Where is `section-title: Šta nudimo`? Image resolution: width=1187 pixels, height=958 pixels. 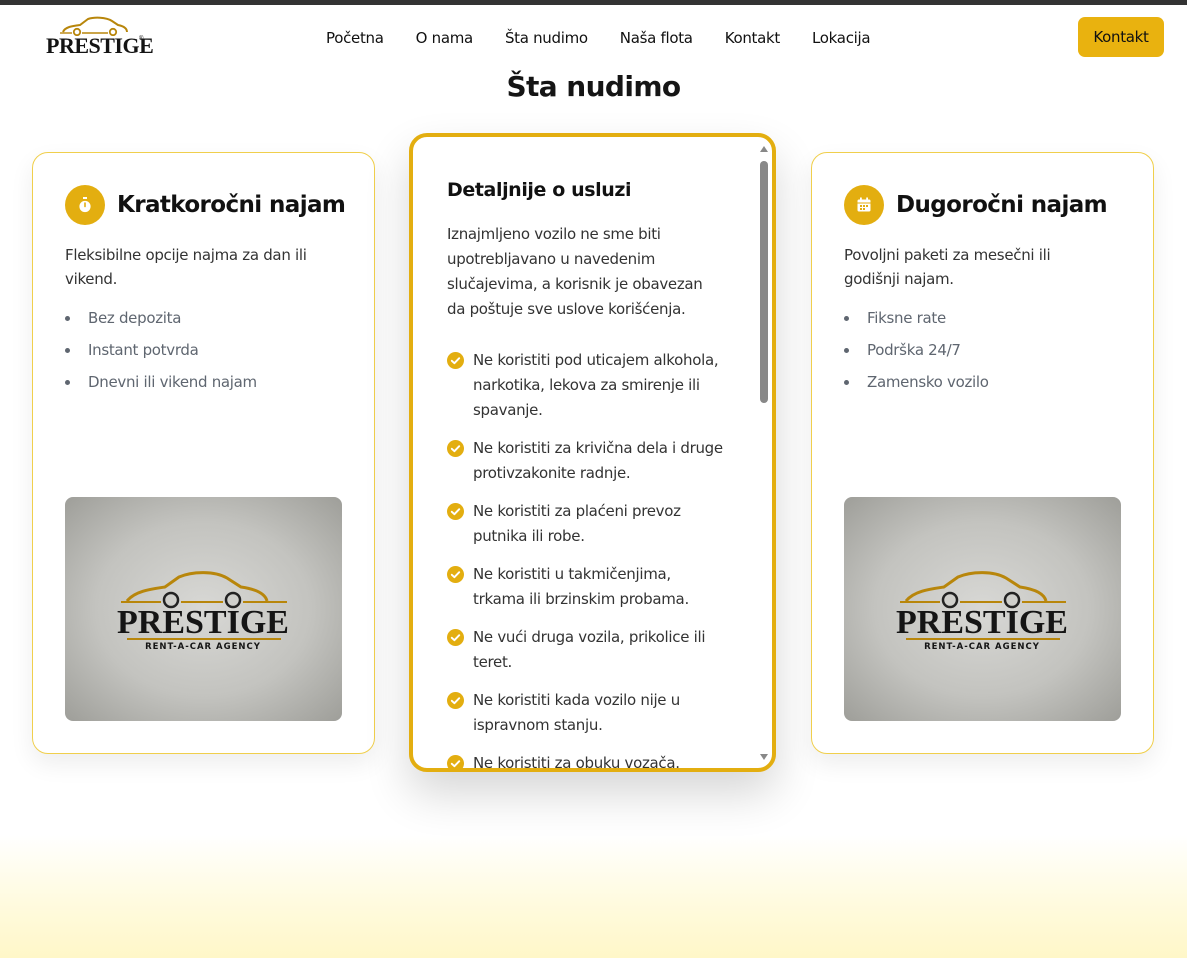 section-title: Šta nudimo is located at coordinates (593, 86).